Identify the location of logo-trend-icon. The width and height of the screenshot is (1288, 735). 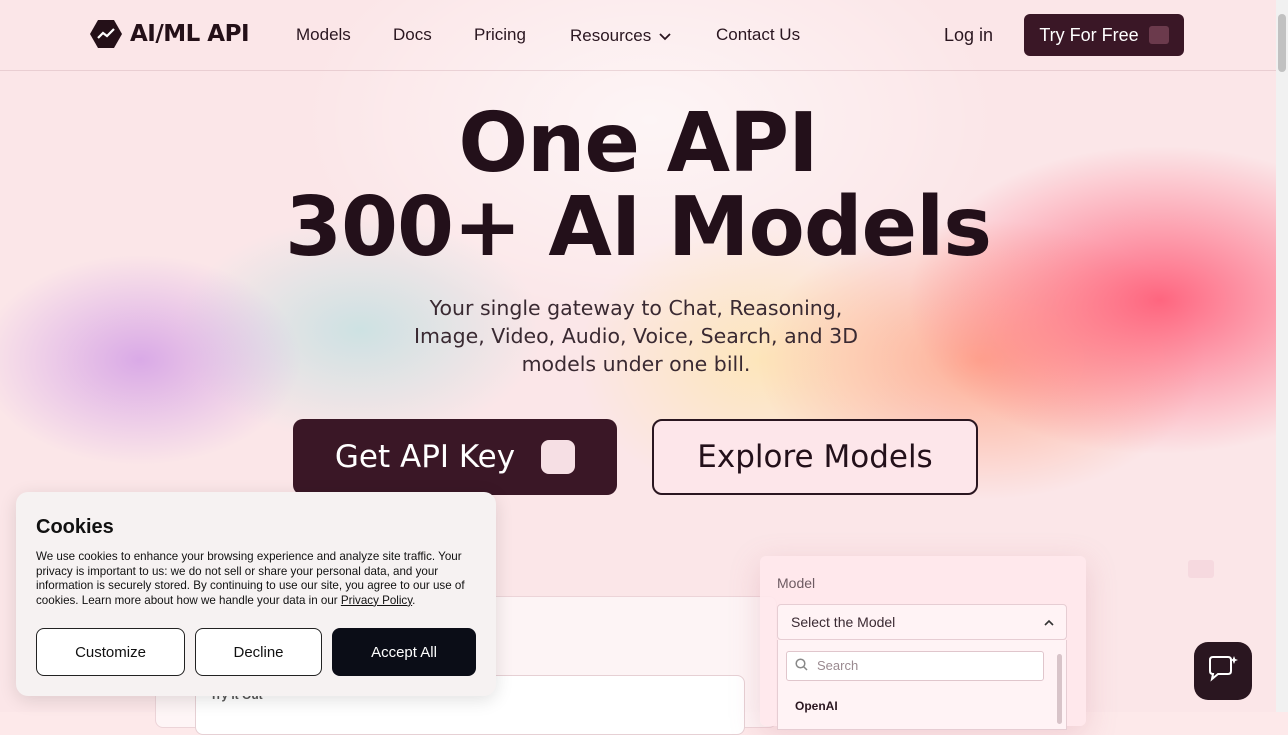
(106, 34).